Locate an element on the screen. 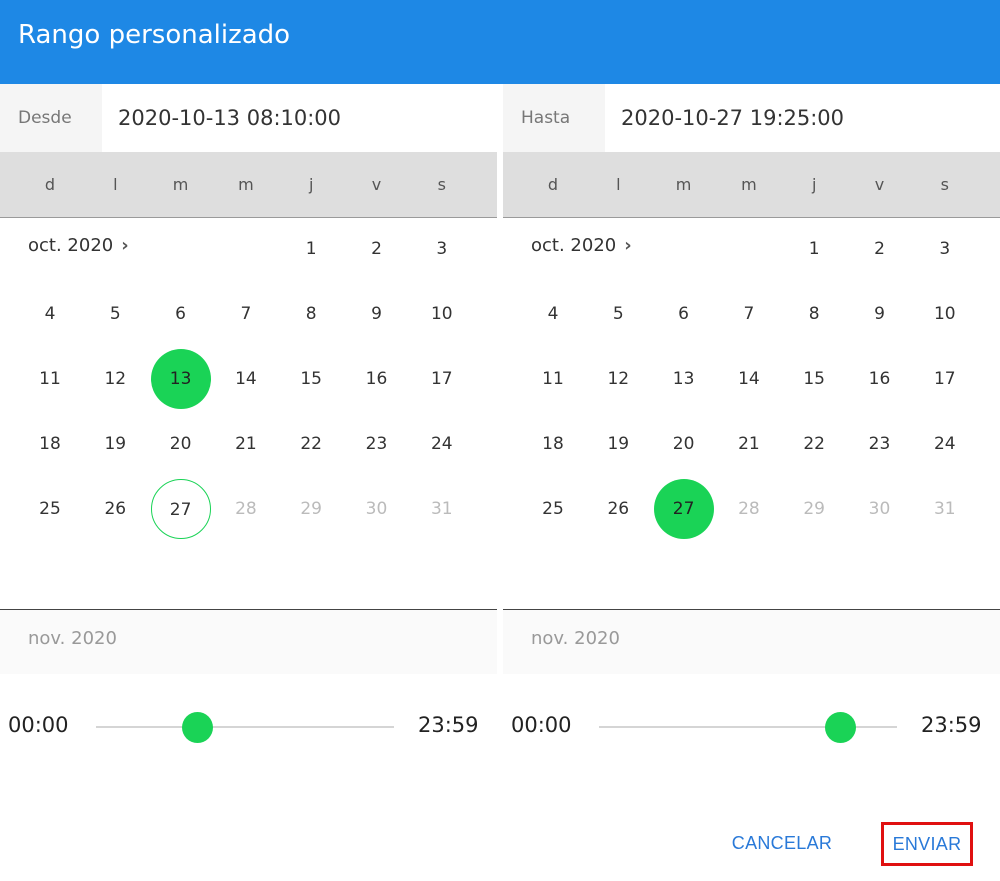 The image size is (1000, 881). to-datetime-input is located at coordinates (802, 118).